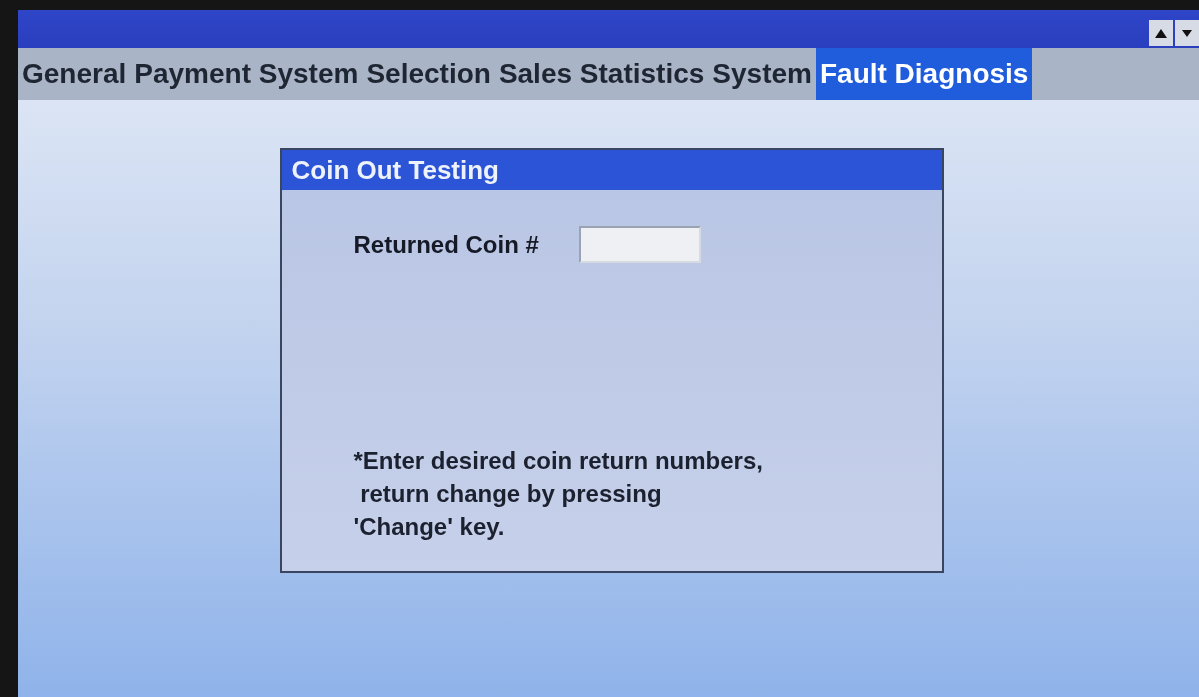  Describe the element at coordinates (601, 74) in the screenshot. I see `tab: Sales Statistics` at that location.